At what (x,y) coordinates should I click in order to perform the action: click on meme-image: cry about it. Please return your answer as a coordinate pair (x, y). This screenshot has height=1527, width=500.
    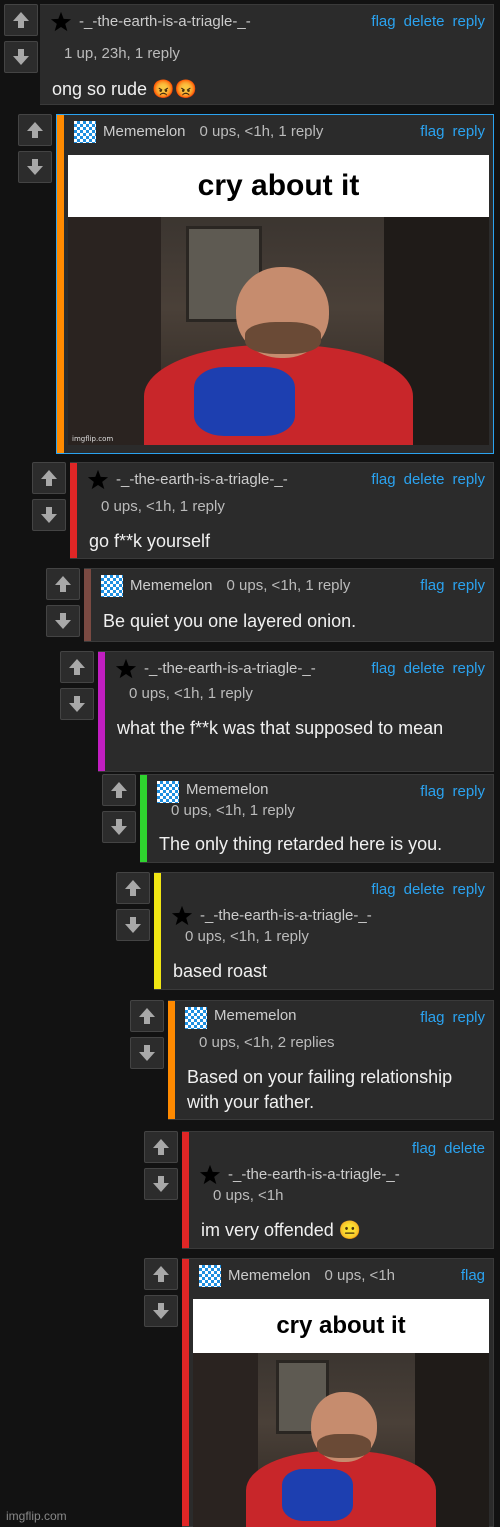
    Looking at the image, I should click on (341, 1413).